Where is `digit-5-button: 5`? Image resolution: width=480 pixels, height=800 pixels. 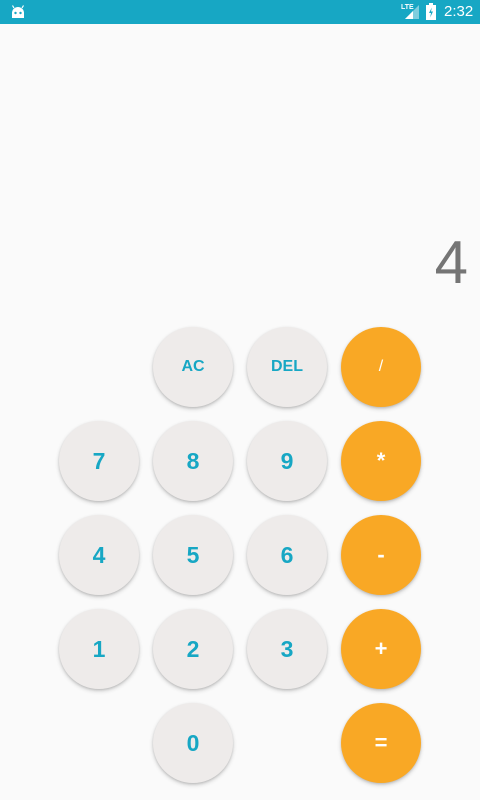
digit-5-button: 5 is located at coordinates (193, 555).